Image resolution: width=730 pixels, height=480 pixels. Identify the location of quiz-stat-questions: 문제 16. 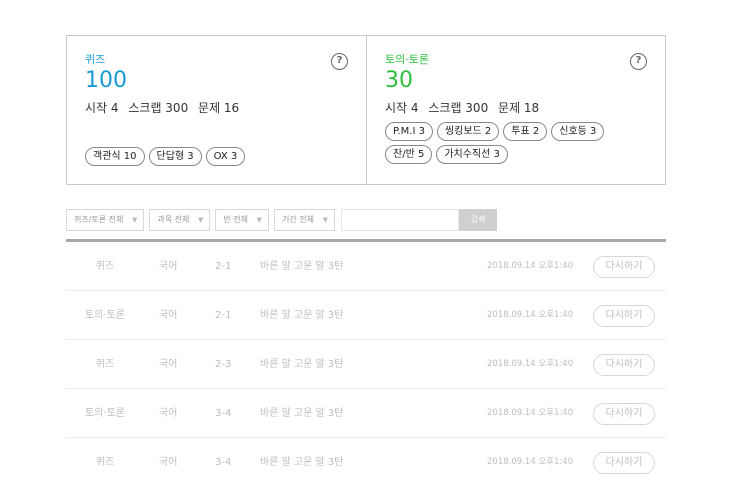
(219, 108).